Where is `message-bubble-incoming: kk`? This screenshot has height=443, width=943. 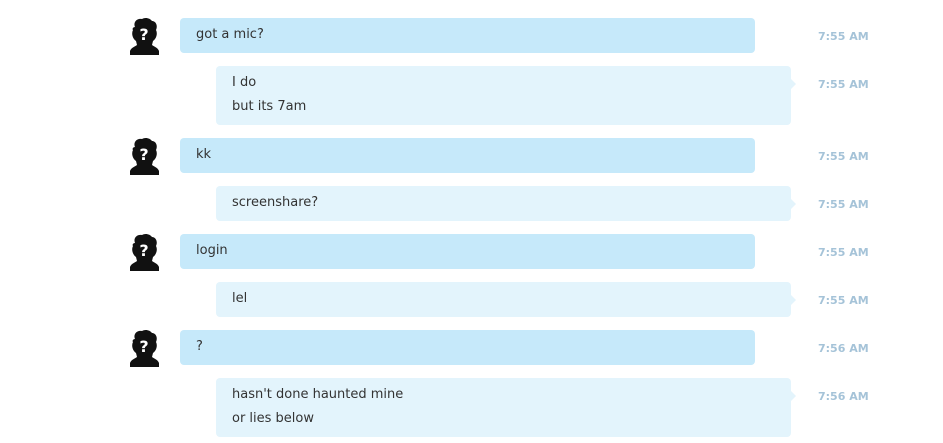
message-bubble-incoming: kk is located at coordinates (467, 155).